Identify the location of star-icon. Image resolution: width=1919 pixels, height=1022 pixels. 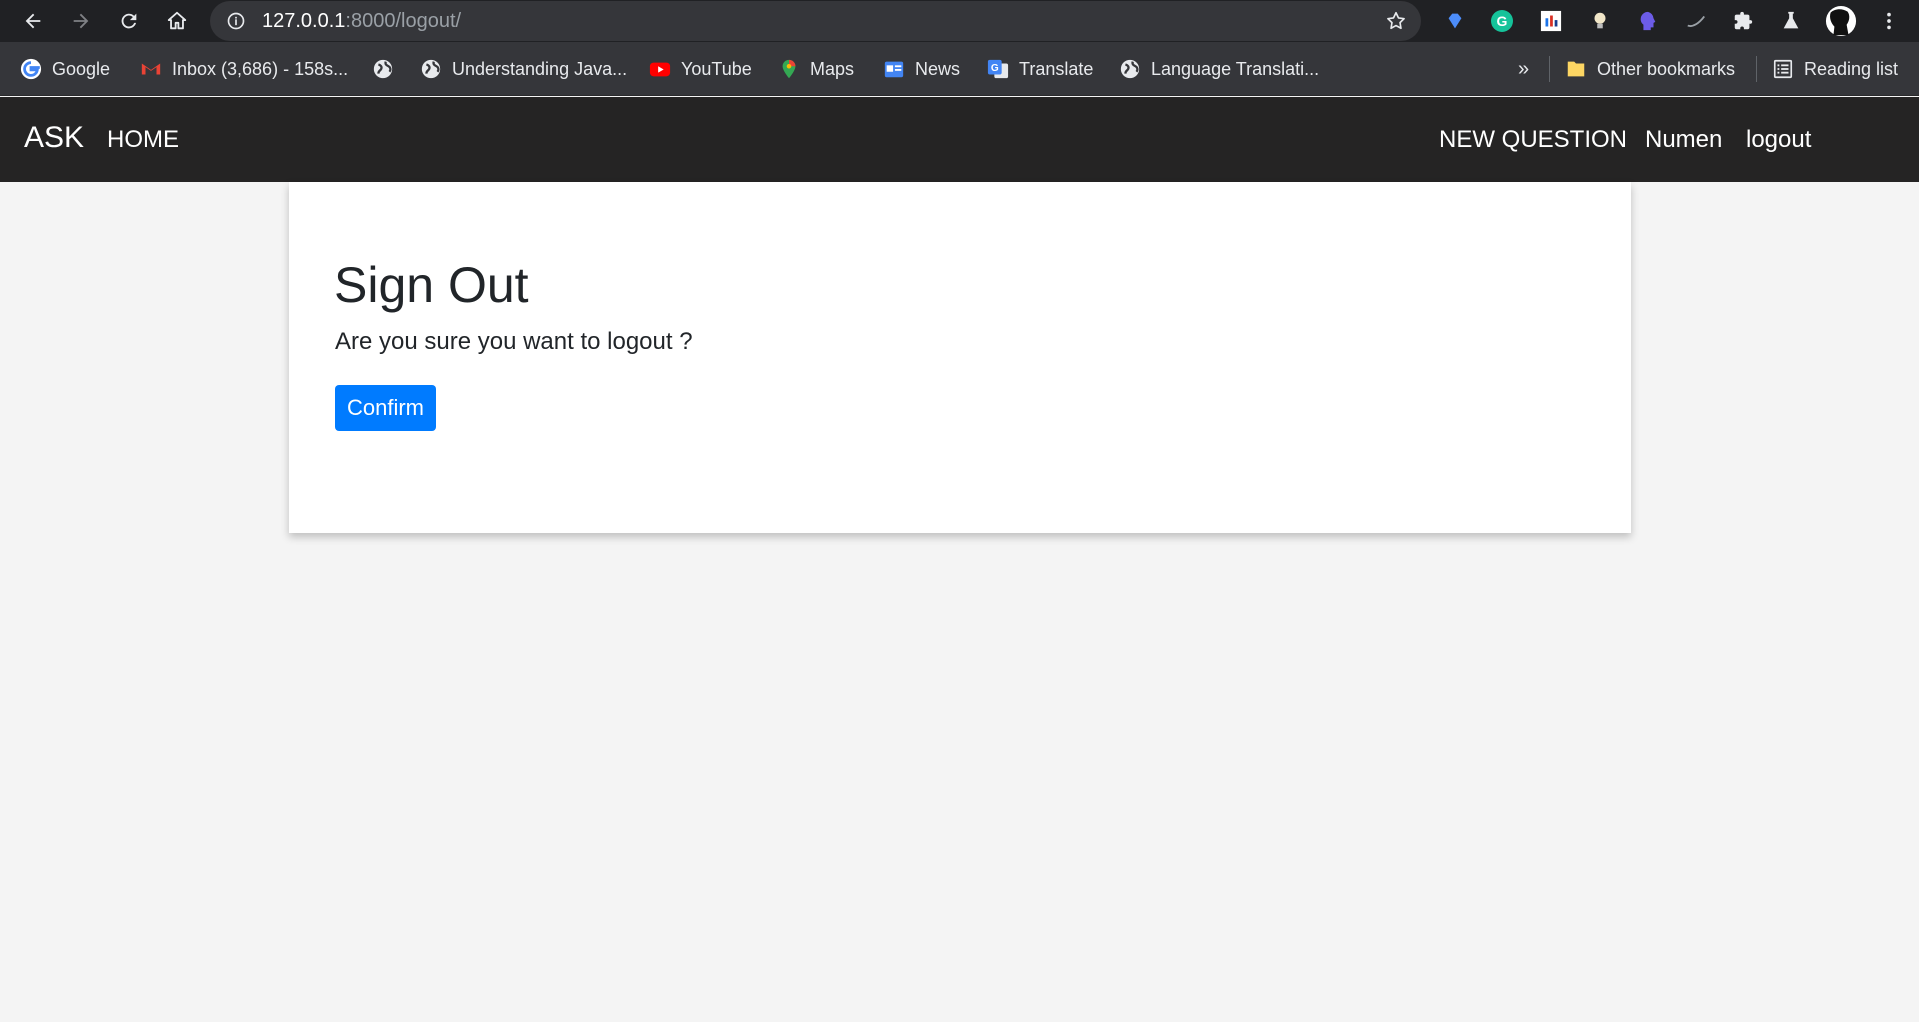
(1396, 21).